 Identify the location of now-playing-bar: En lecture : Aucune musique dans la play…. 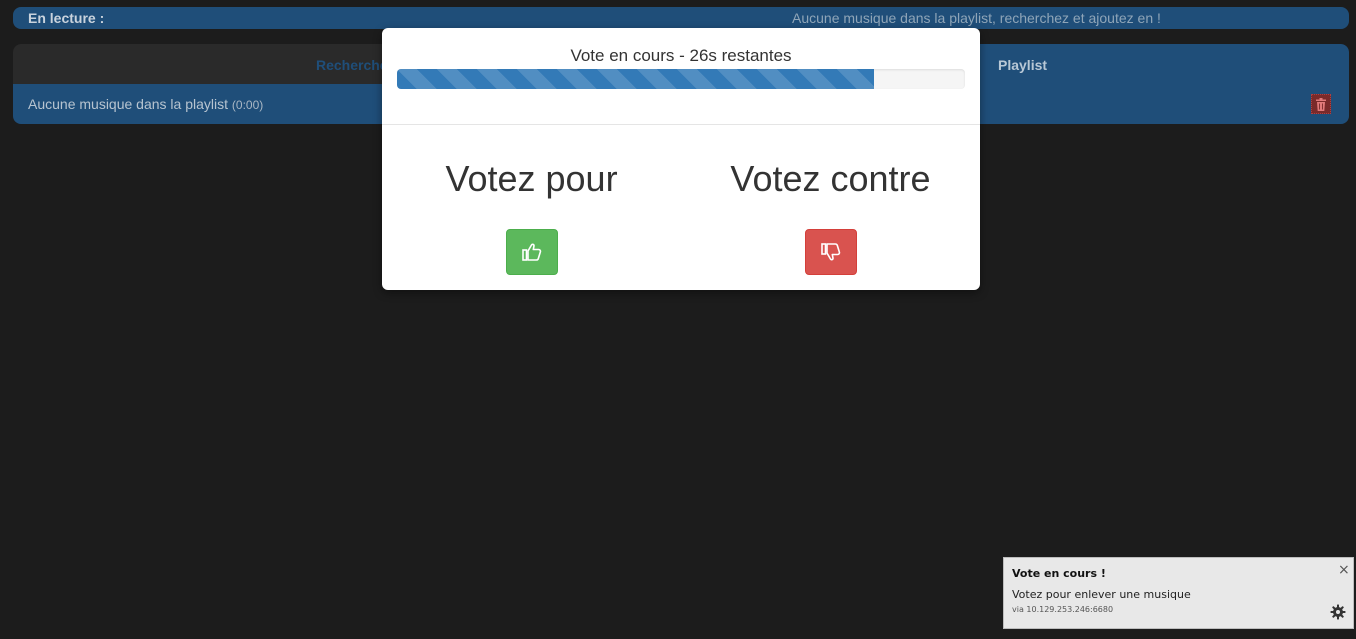
(681, 18).